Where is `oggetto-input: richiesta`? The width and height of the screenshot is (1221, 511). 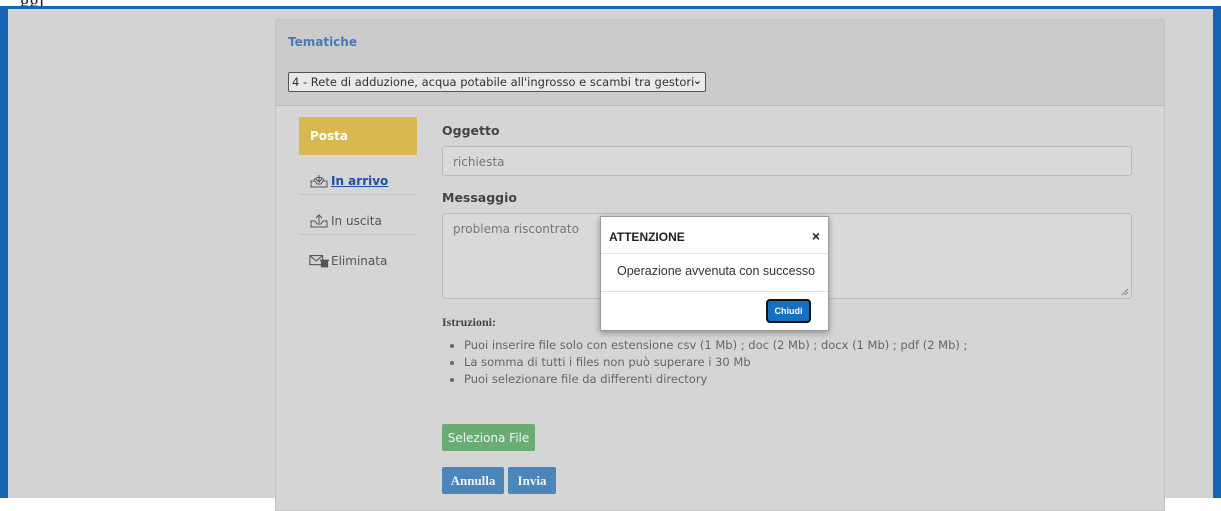 oggetto-input: richiesta is located at coordinates (787, 161).